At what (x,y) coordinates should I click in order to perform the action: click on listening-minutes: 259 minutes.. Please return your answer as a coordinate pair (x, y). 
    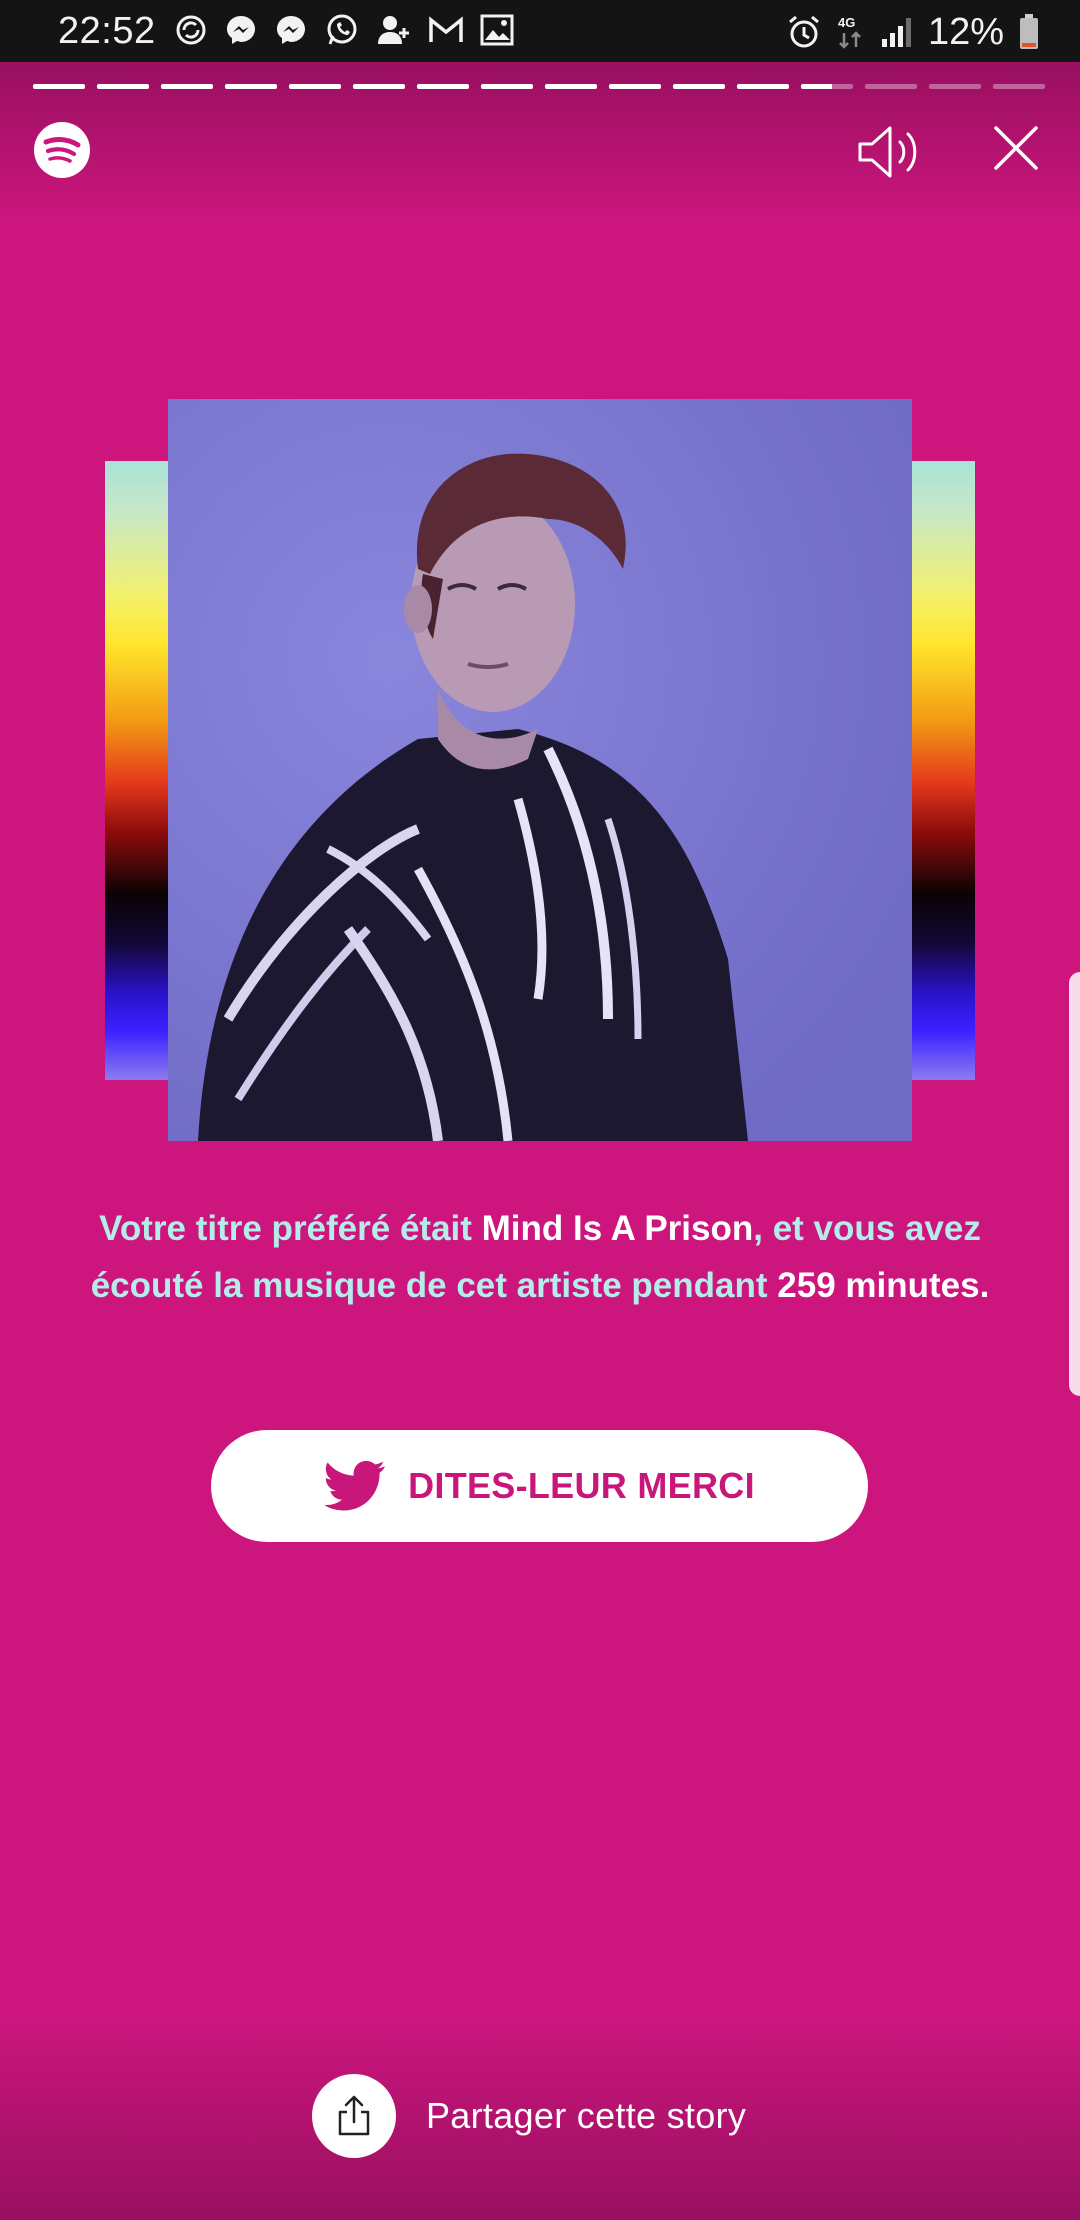
    Looking at the image, I should click on (883, 1285).